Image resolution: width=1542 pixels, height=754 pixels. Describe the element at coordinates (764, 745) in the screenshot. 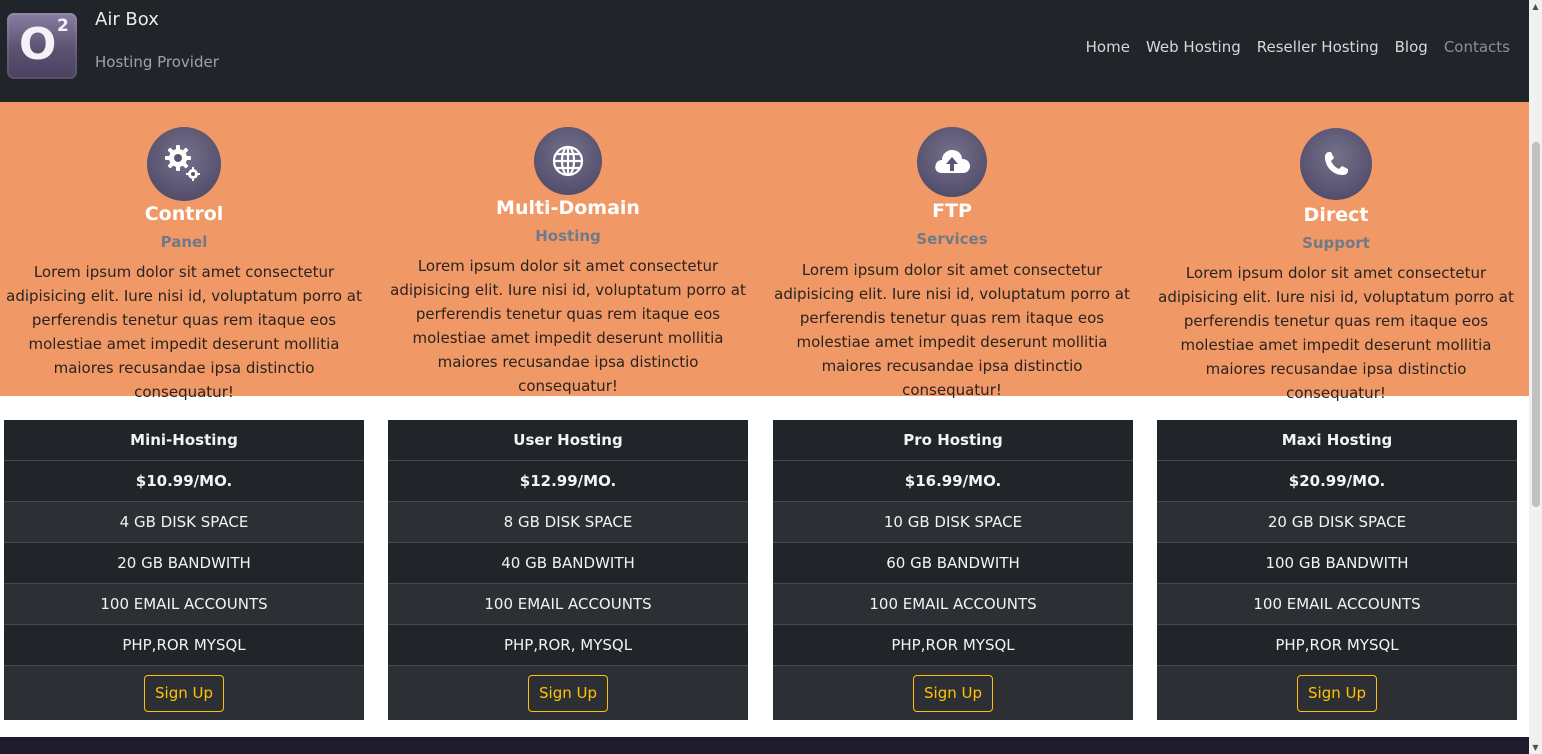

I see `footer` at that location.